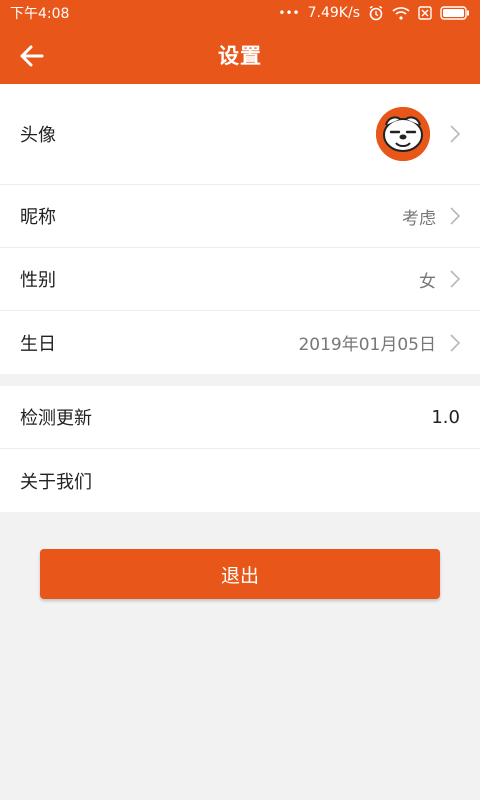  What do you see at coordinates (367, 345) in the screenshot?
I see `birthday-value: 2019年01月05日` at bounding box center [367, 345].